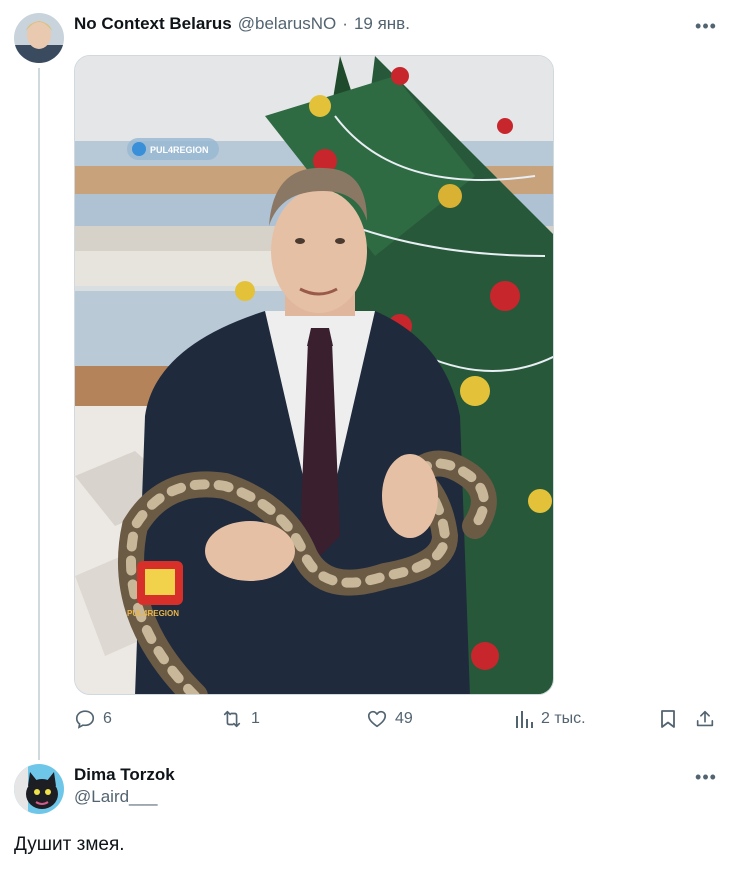  I want to click on heart-icon, so click(377, 719).